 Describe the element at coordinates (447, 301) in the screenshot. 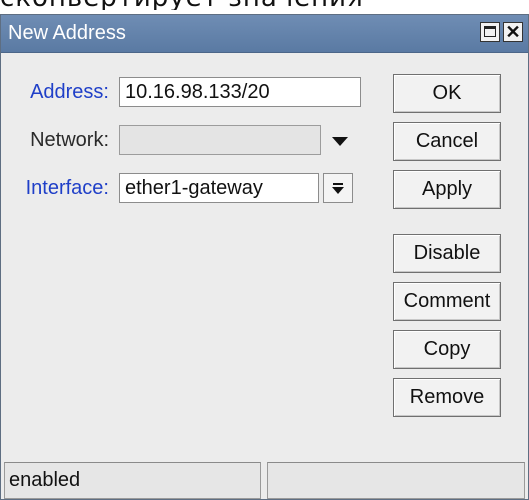

I see `comment-button: Comment` at that location.